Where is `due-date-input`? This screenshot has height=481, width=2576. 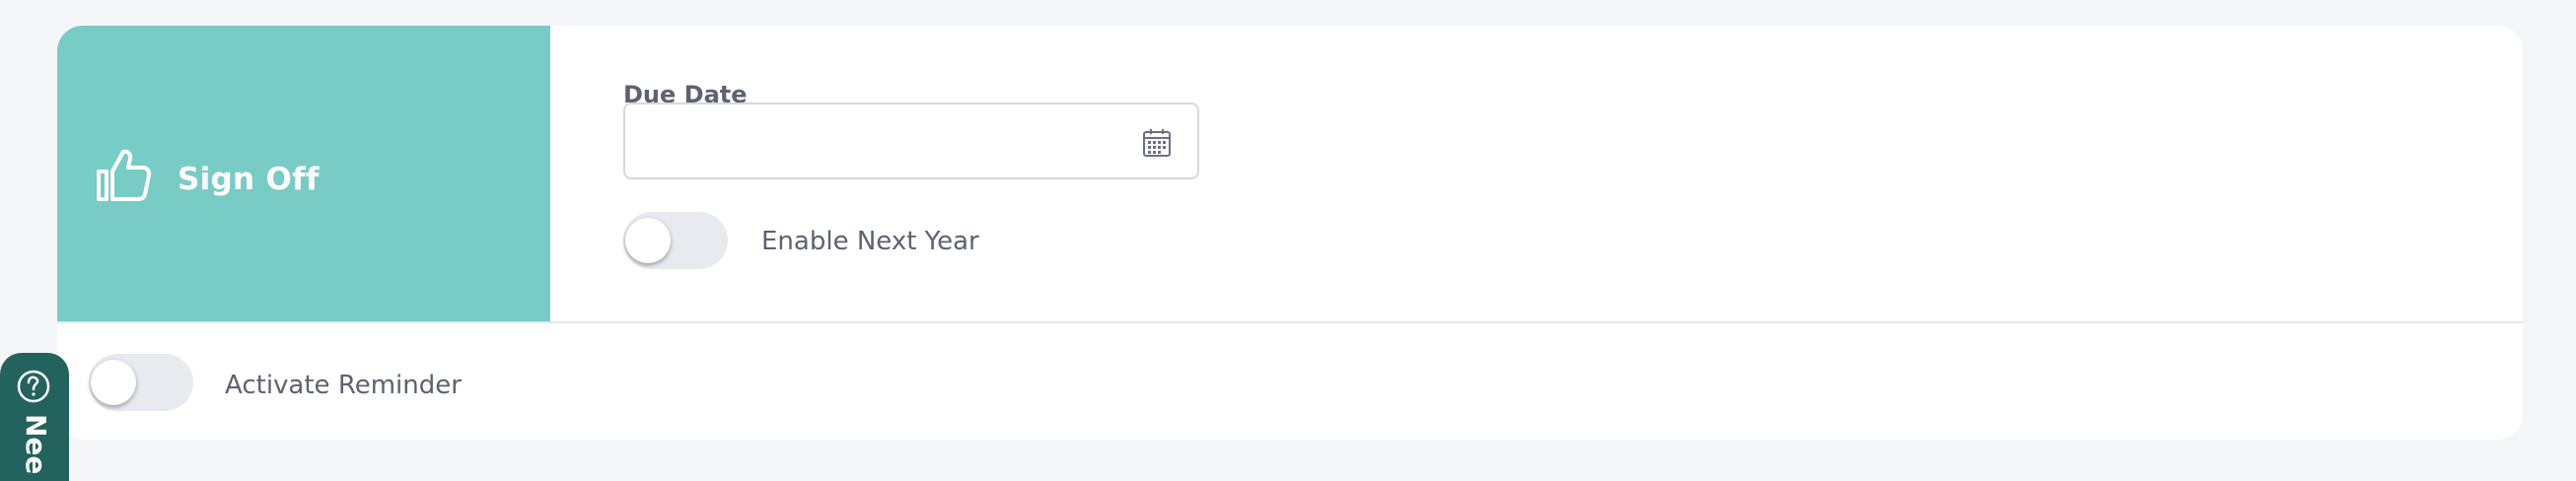
due-date-input is located at coordinates (883, 140).